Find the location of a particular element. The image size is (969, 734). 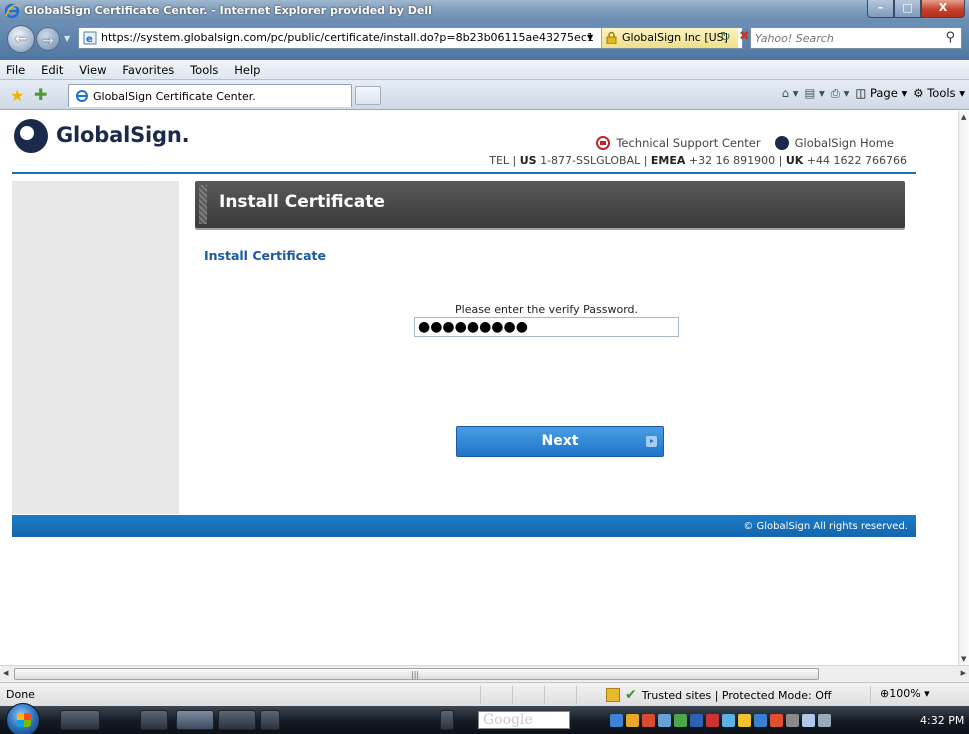

logo-text: GlobalSign. is located at coordinates (123, 135).